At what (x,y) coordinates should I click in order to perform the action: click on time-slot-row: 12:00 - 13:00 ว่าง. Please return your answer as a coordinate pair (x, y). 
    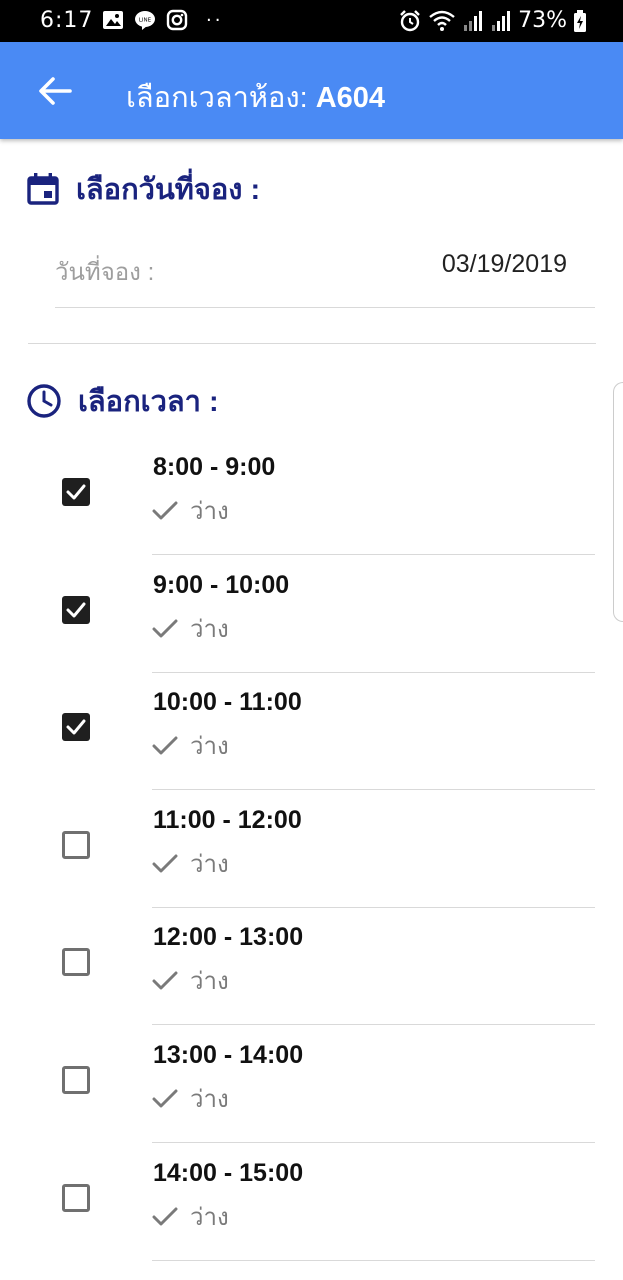
    Looking at the image, I should click on (311, 966).